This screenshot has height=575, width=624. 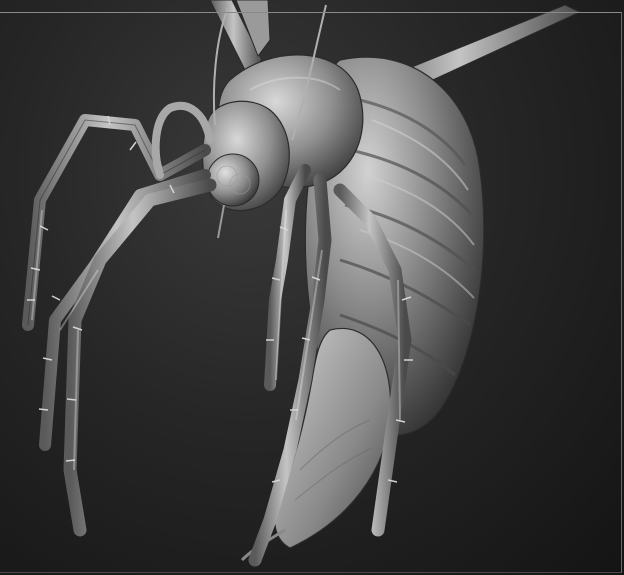 I want to click on compound-eye-icon, so click(x=233, y=180).